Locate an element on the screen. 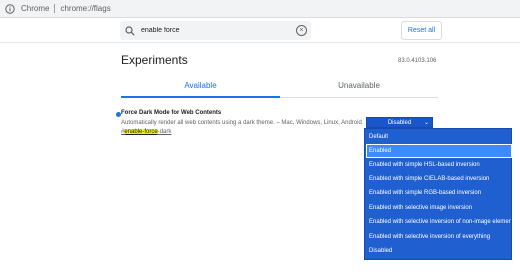 The width and height of the screenshot is (520, 277). flag-link-suffix: -dark is located at coordinates (165, 132).